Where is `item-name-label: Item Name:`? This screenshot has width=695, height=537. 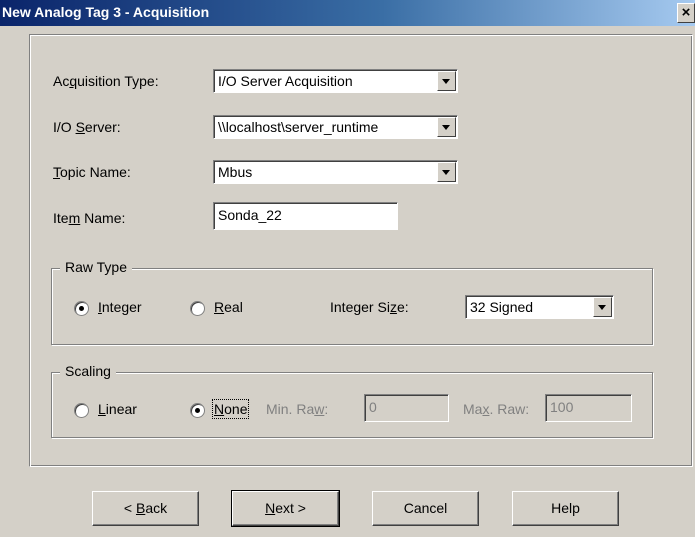
item-name-label: Item Name: is located at coordinates (89, 218).